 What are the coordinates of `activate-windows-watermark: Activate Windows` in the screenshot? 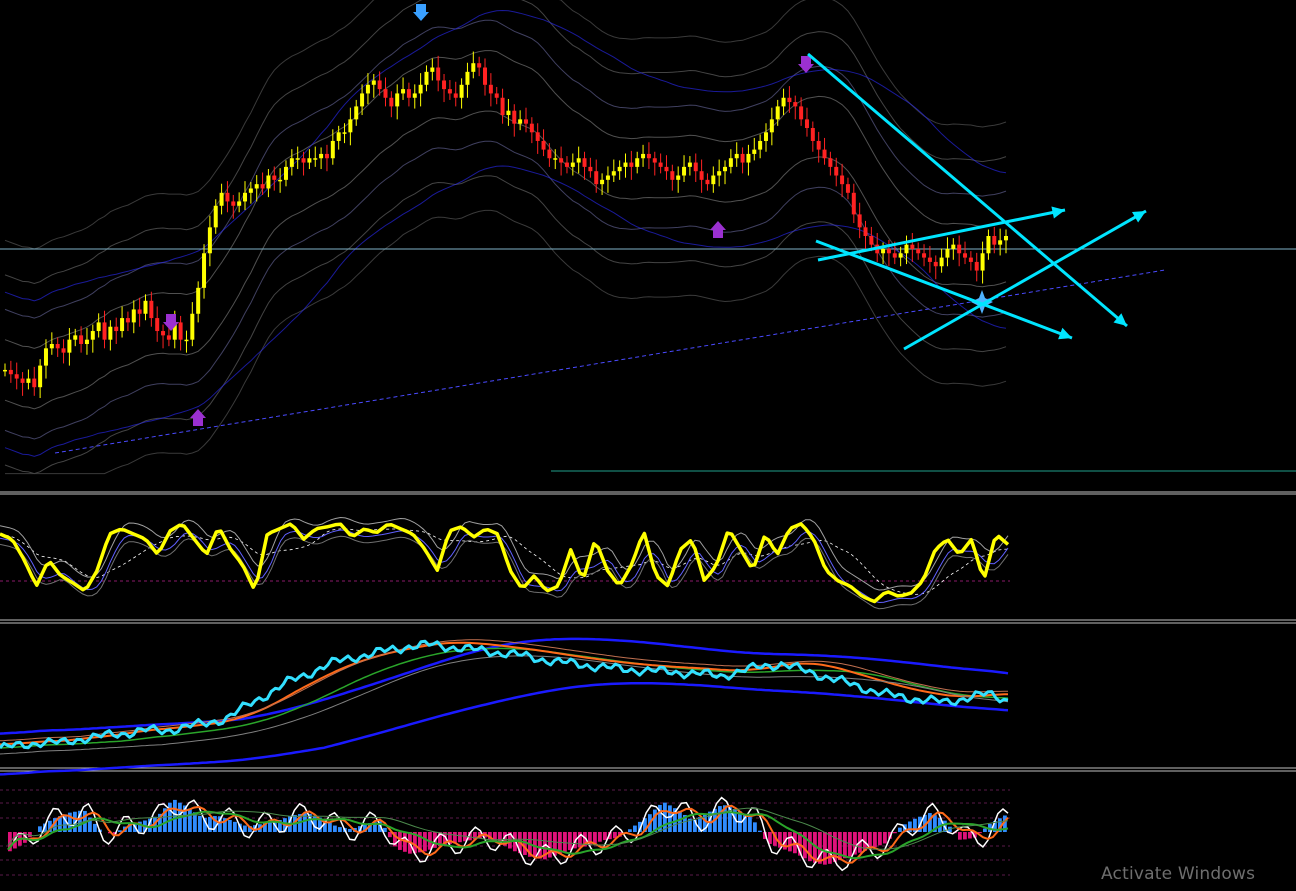 It's located at (1178, 874).